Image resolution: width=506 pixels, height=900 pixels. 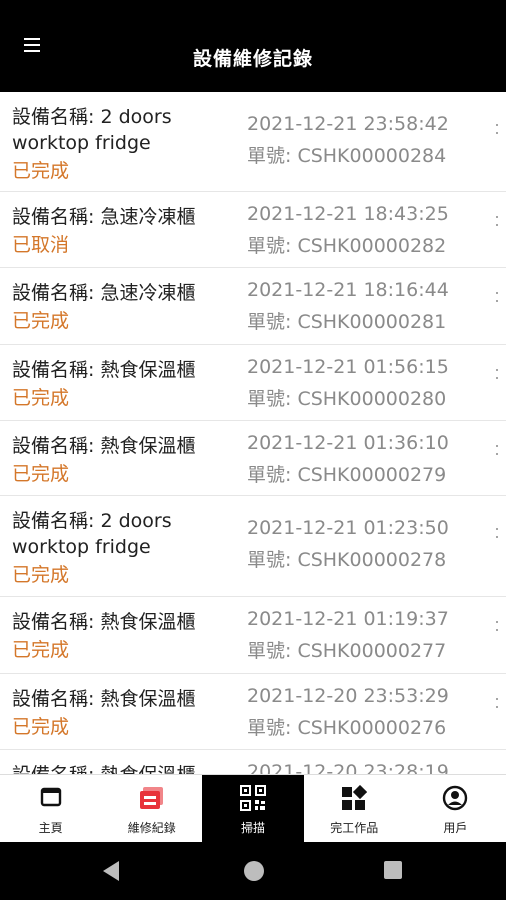 What do you see at coordinates (348, 290) in the screenshot?
I see `record-datetime: 2021-12-21 18:16:44` at bounding box center [348, 290].